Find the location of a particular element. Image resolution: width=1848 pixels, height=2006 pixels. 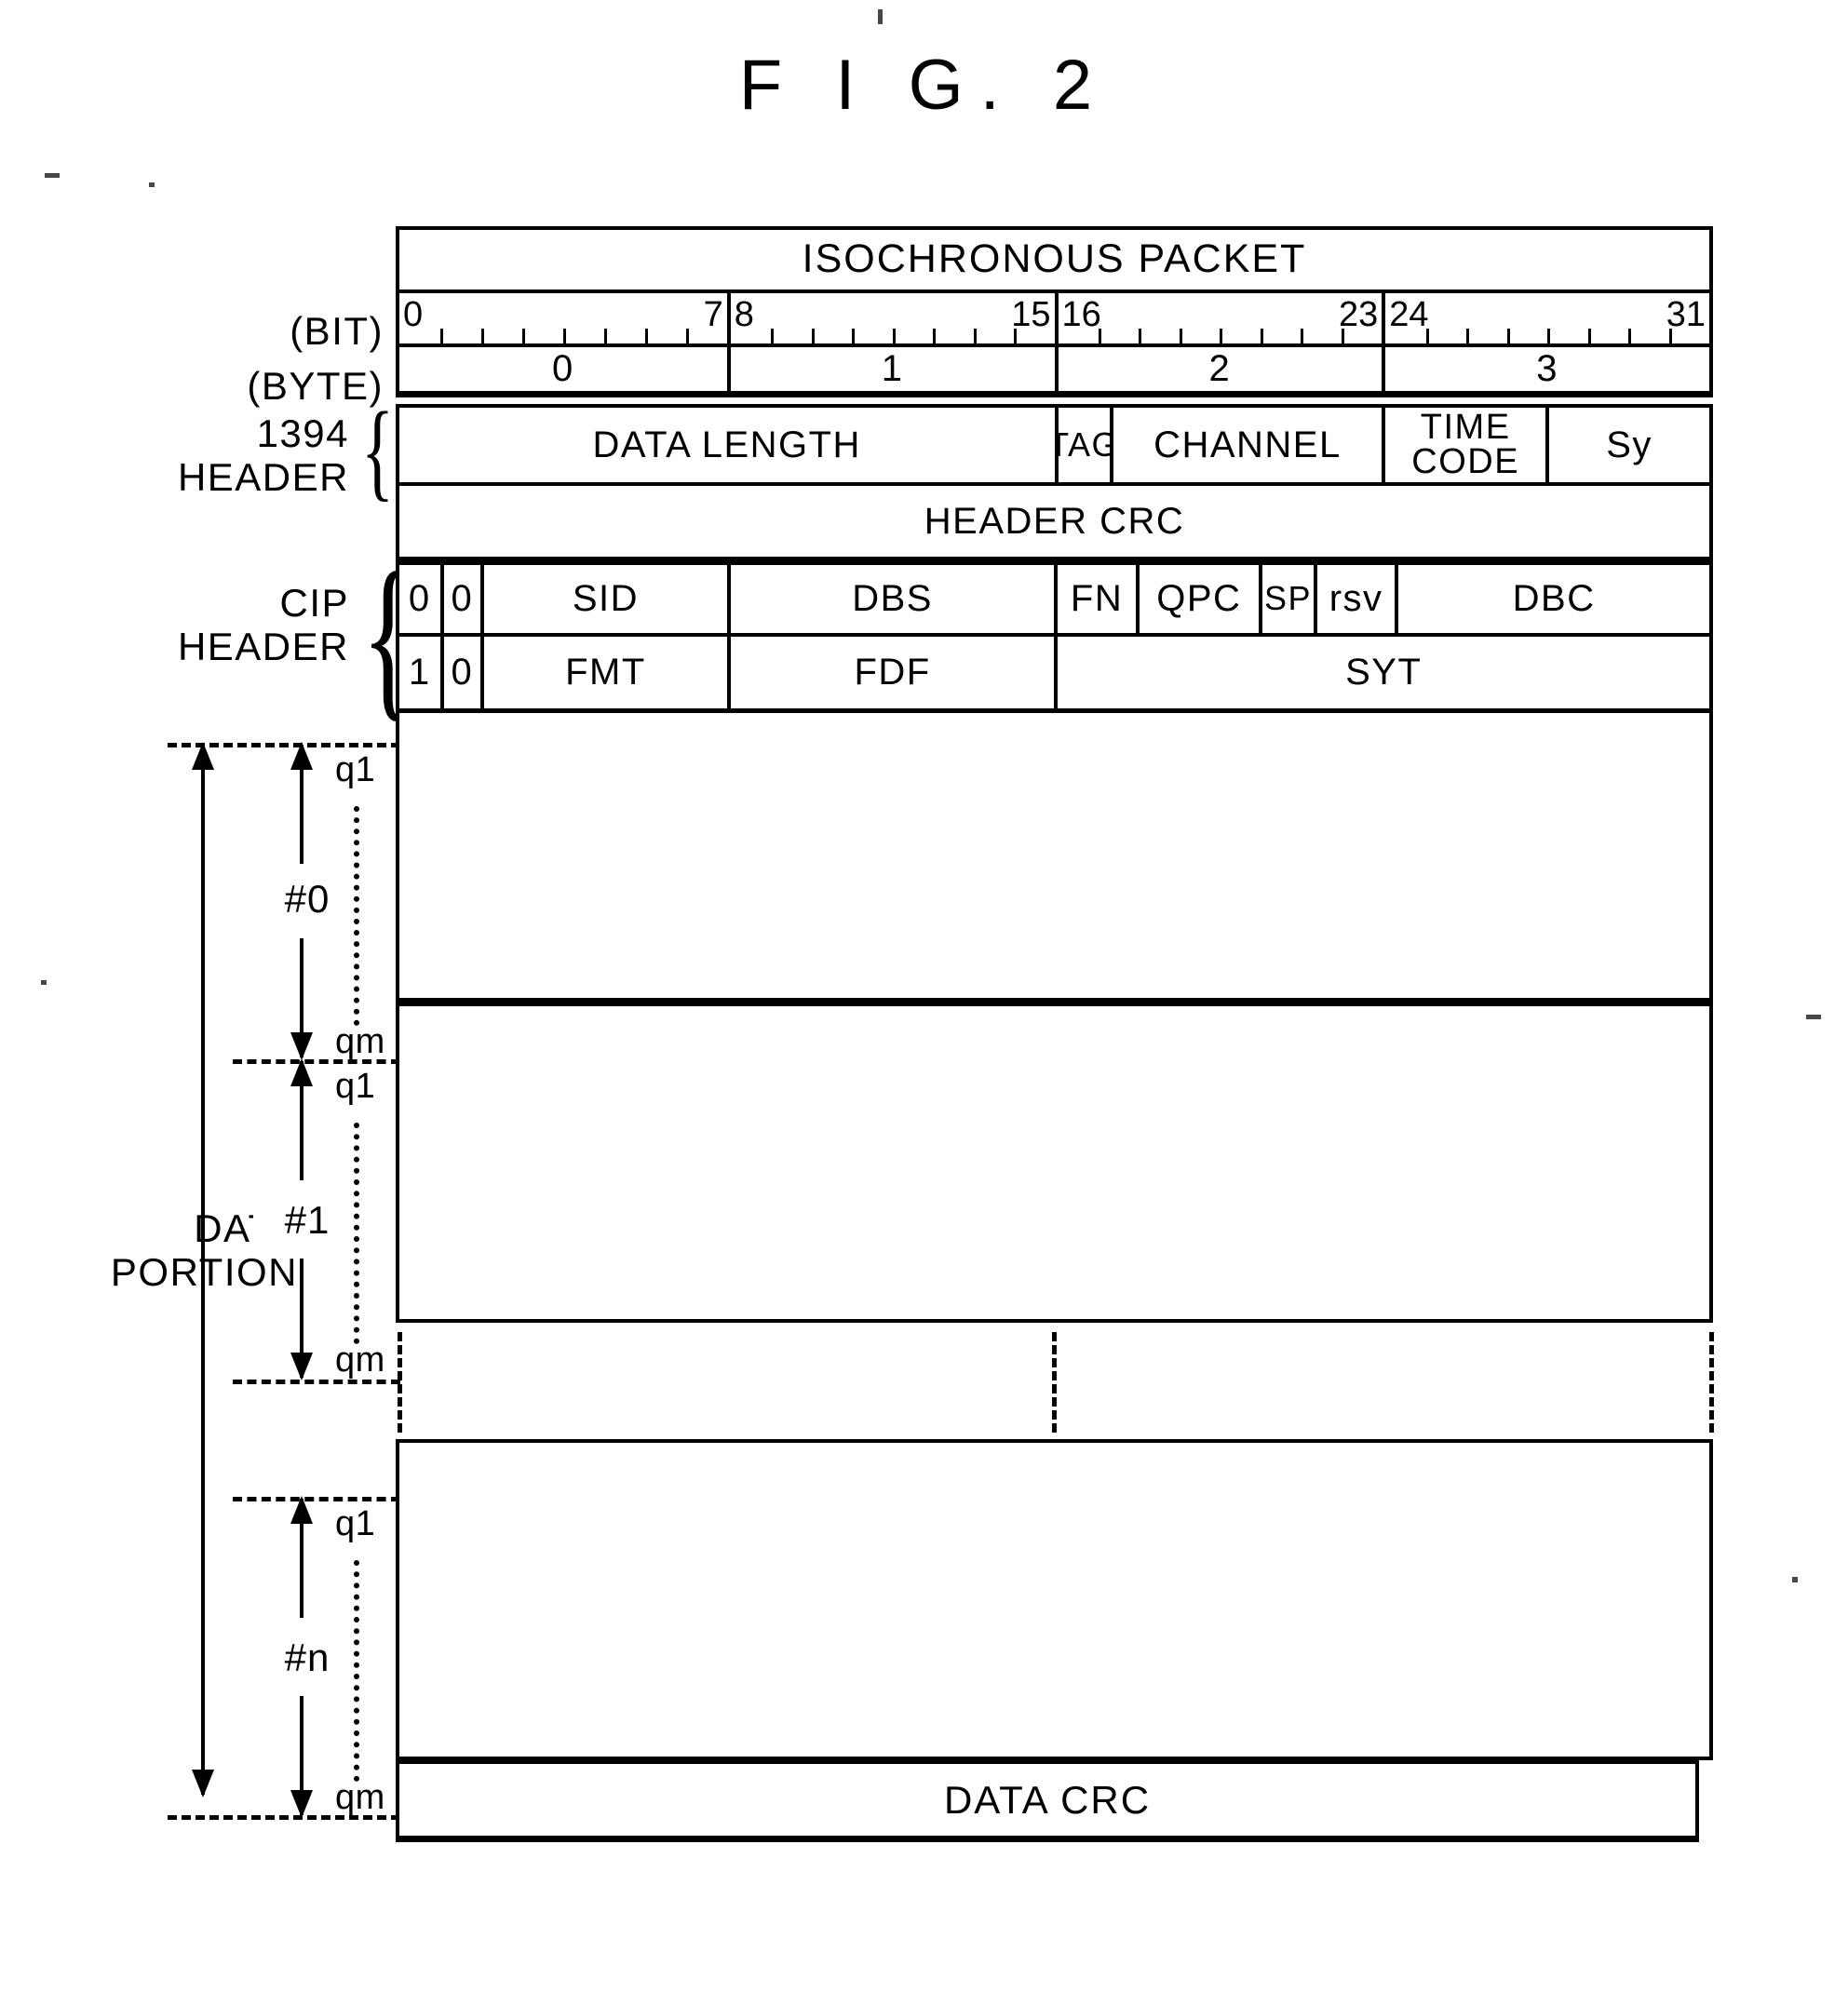

block-1-q-connector is located at coordinates (356, 1233).